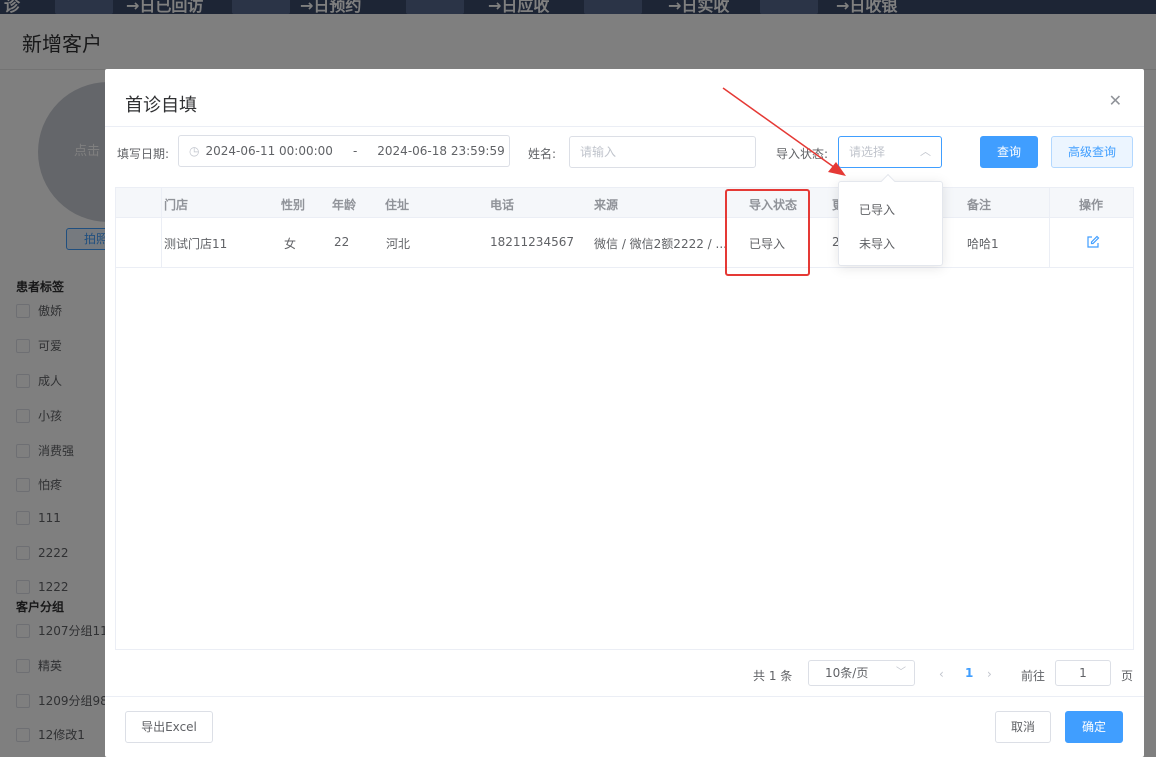  I want to click on cell-address: 河北, so click(398, 244).